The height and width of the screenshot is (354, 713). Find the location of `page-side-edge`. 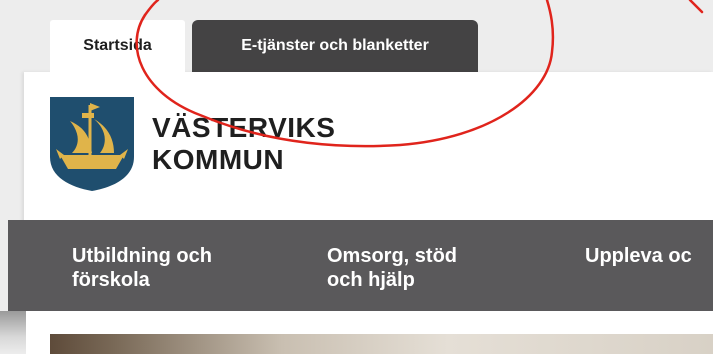

page-side-edge is located at coordinates (13, 332).